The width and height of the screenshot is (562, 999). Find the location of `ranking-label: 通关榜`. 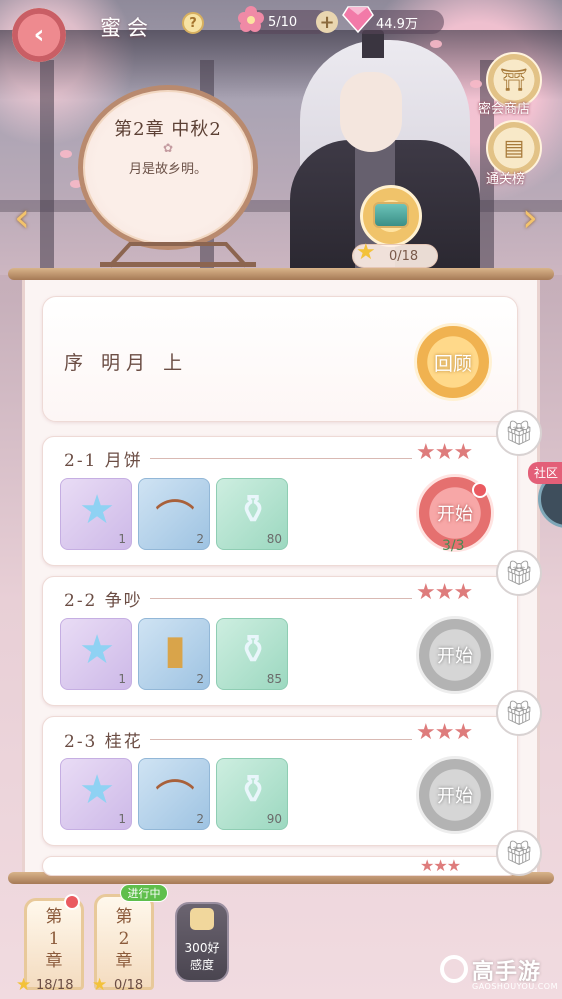

ranking-label: 通关榜 is located at coordinates (506, 179).